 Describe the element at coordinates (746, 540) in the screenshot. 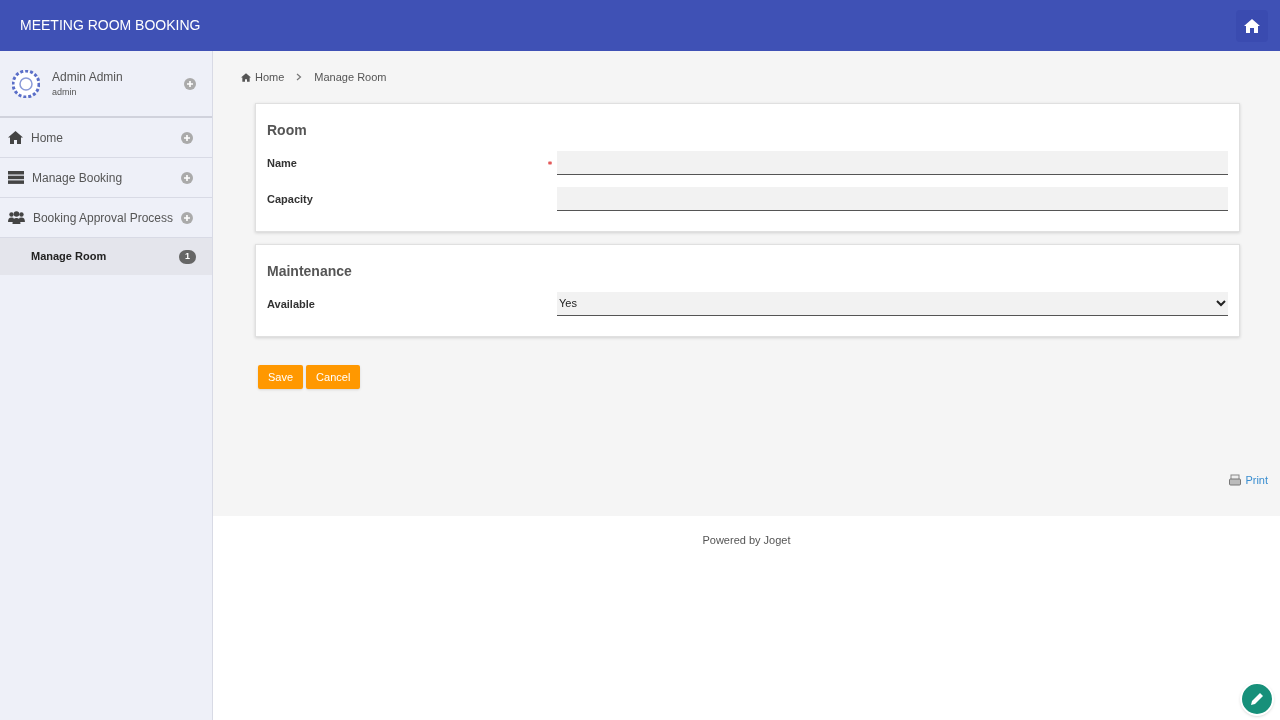

I see `footer-text: Powered by Joget` at that location.